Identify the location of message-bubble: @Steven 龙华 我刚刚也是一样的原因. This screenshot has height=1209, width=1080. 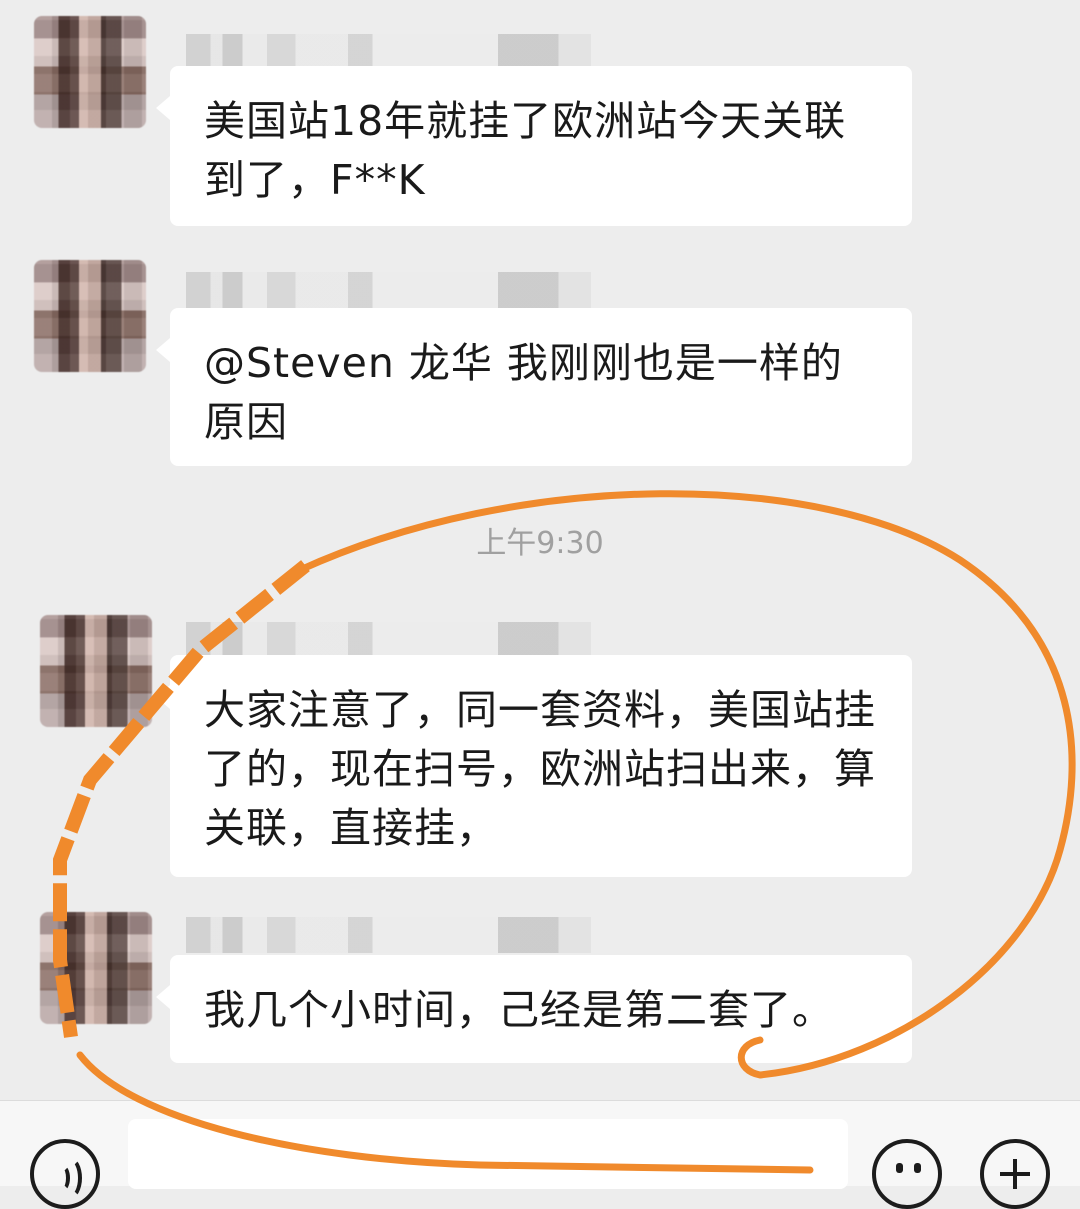
(534, 387).